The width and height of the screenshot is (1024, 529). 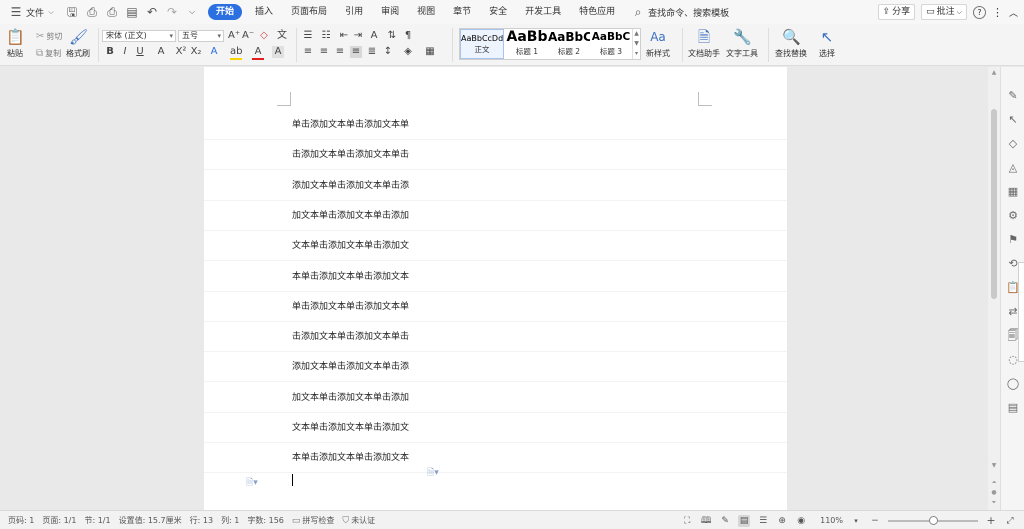 What do you see at coordinates (350, 275) in the screenshot?
I see `document-text-line: 本单击添加文本单击添加文本` at bounding box center [350, 275].